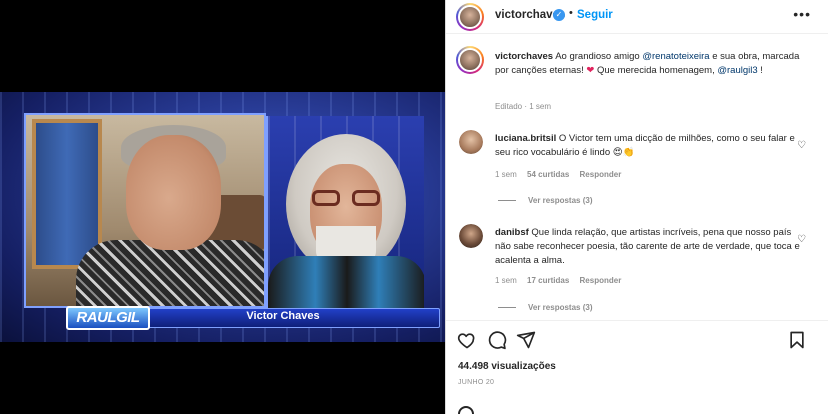  What do you see at coordinates (760, 70) in the screenshot?
I see `caption-text-part: !` at bounding box center [760, 70].